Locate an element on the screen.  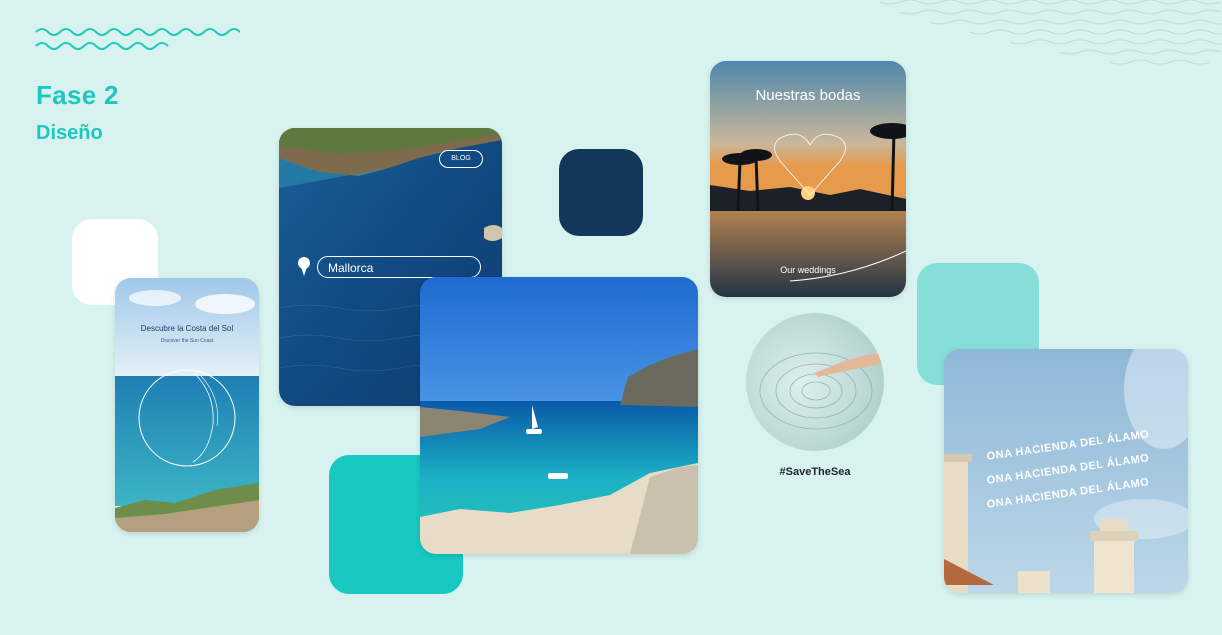
map-pin-icon is located at coordinates (304, 266).